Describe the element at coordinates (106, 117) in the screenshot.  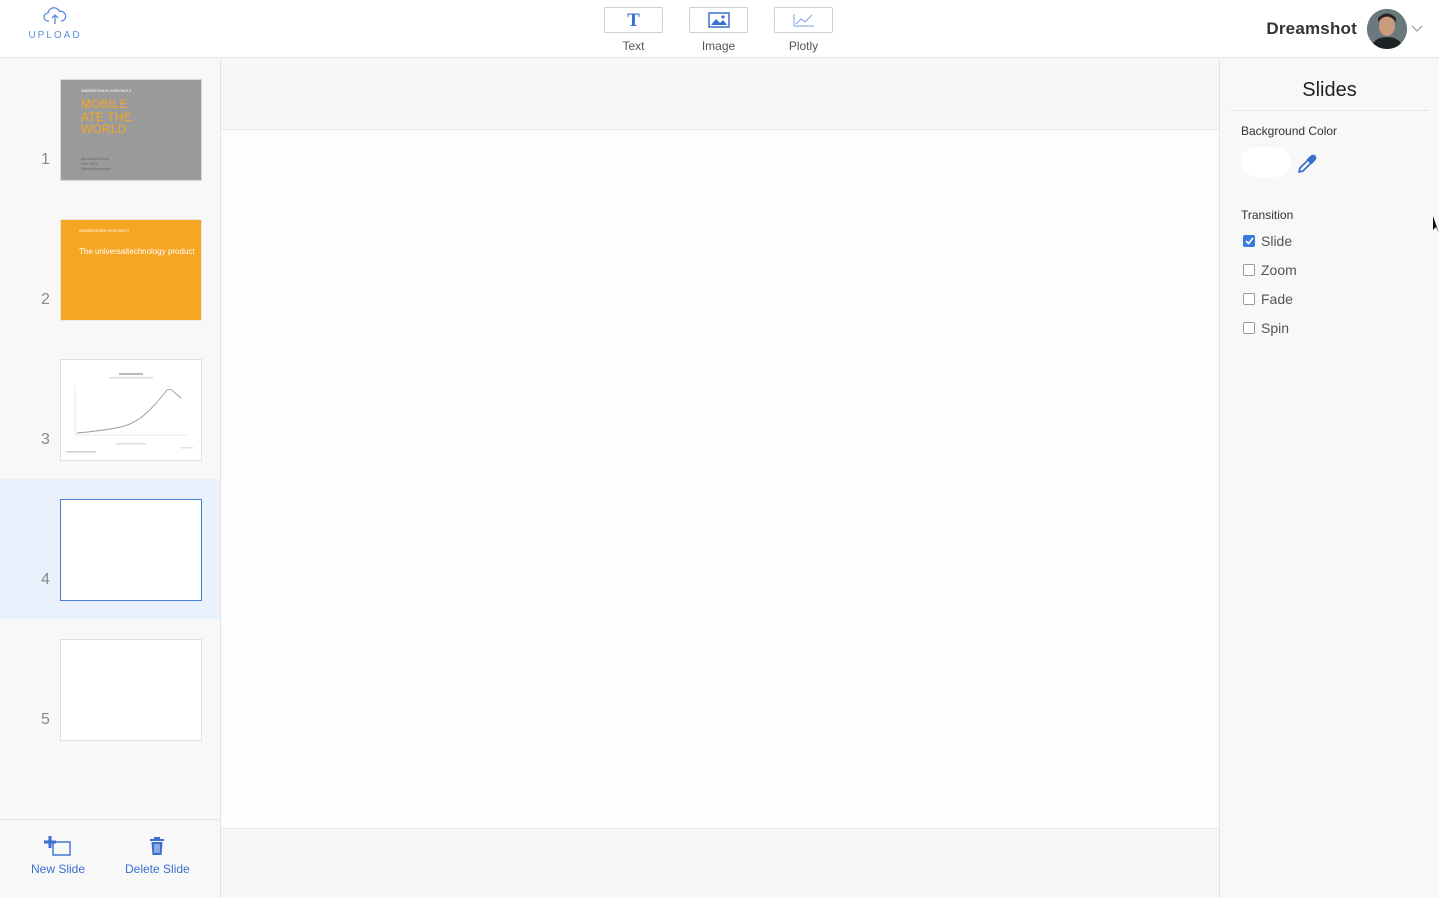
I see `slide-1-title: MOBILE ATE THE WORLD` at that location.